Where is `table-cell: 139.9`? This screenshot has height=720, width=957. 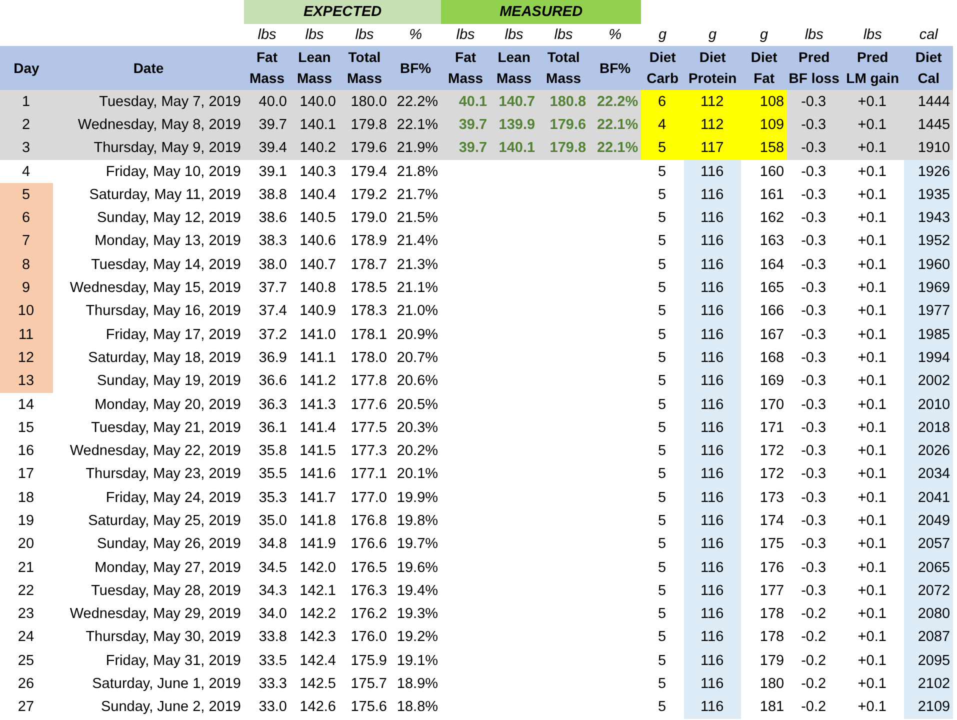 table-cell: 139.9 is located at coordinates (514, 125).